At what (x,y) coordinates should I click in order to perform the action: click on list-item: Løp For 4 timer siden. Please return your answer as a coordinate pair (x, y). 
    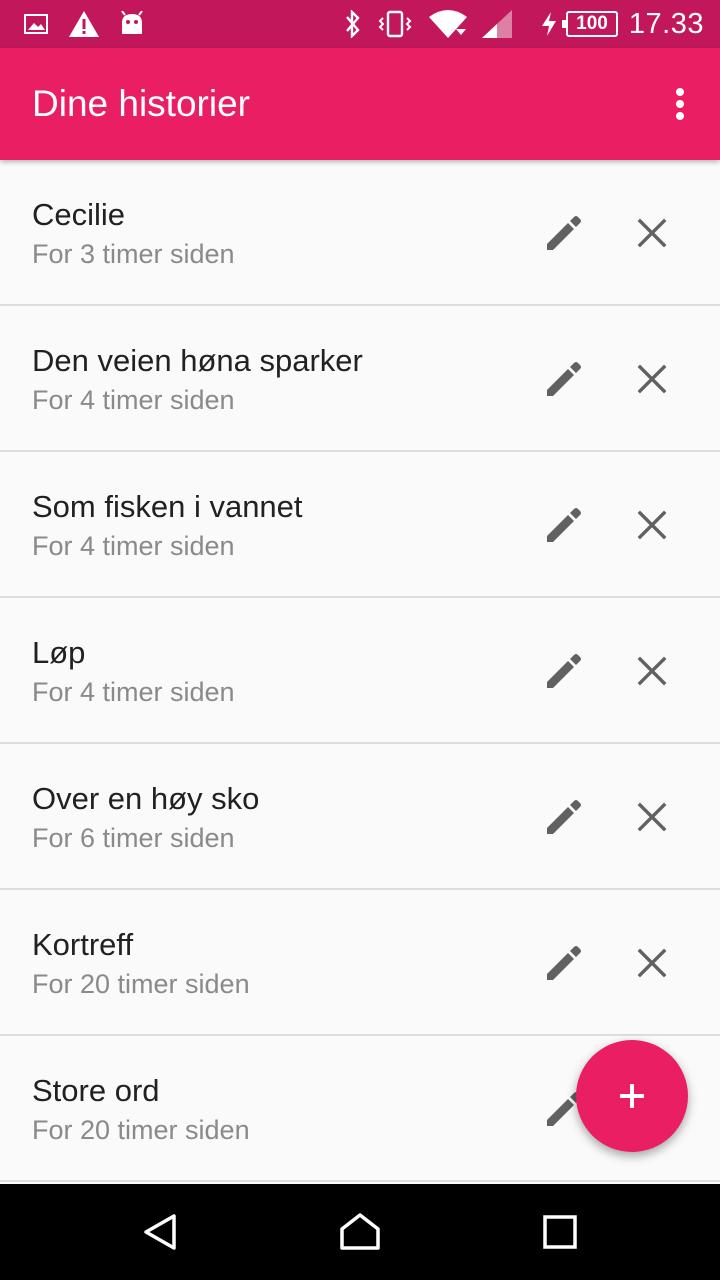
    Looking at the image, I should click on (360, 671).